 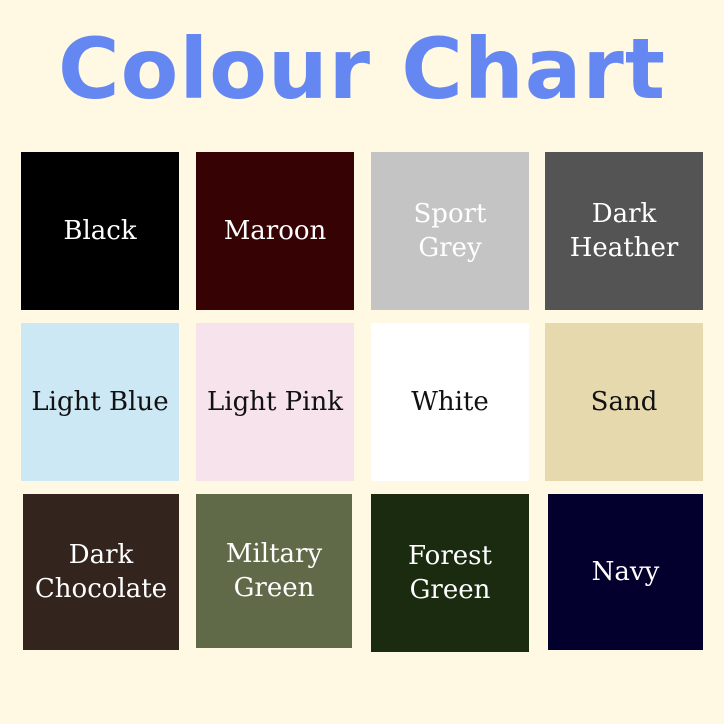 I want to click on swatch-dark-chocolate: Dark Chocolate, so click(x=101, y=572).